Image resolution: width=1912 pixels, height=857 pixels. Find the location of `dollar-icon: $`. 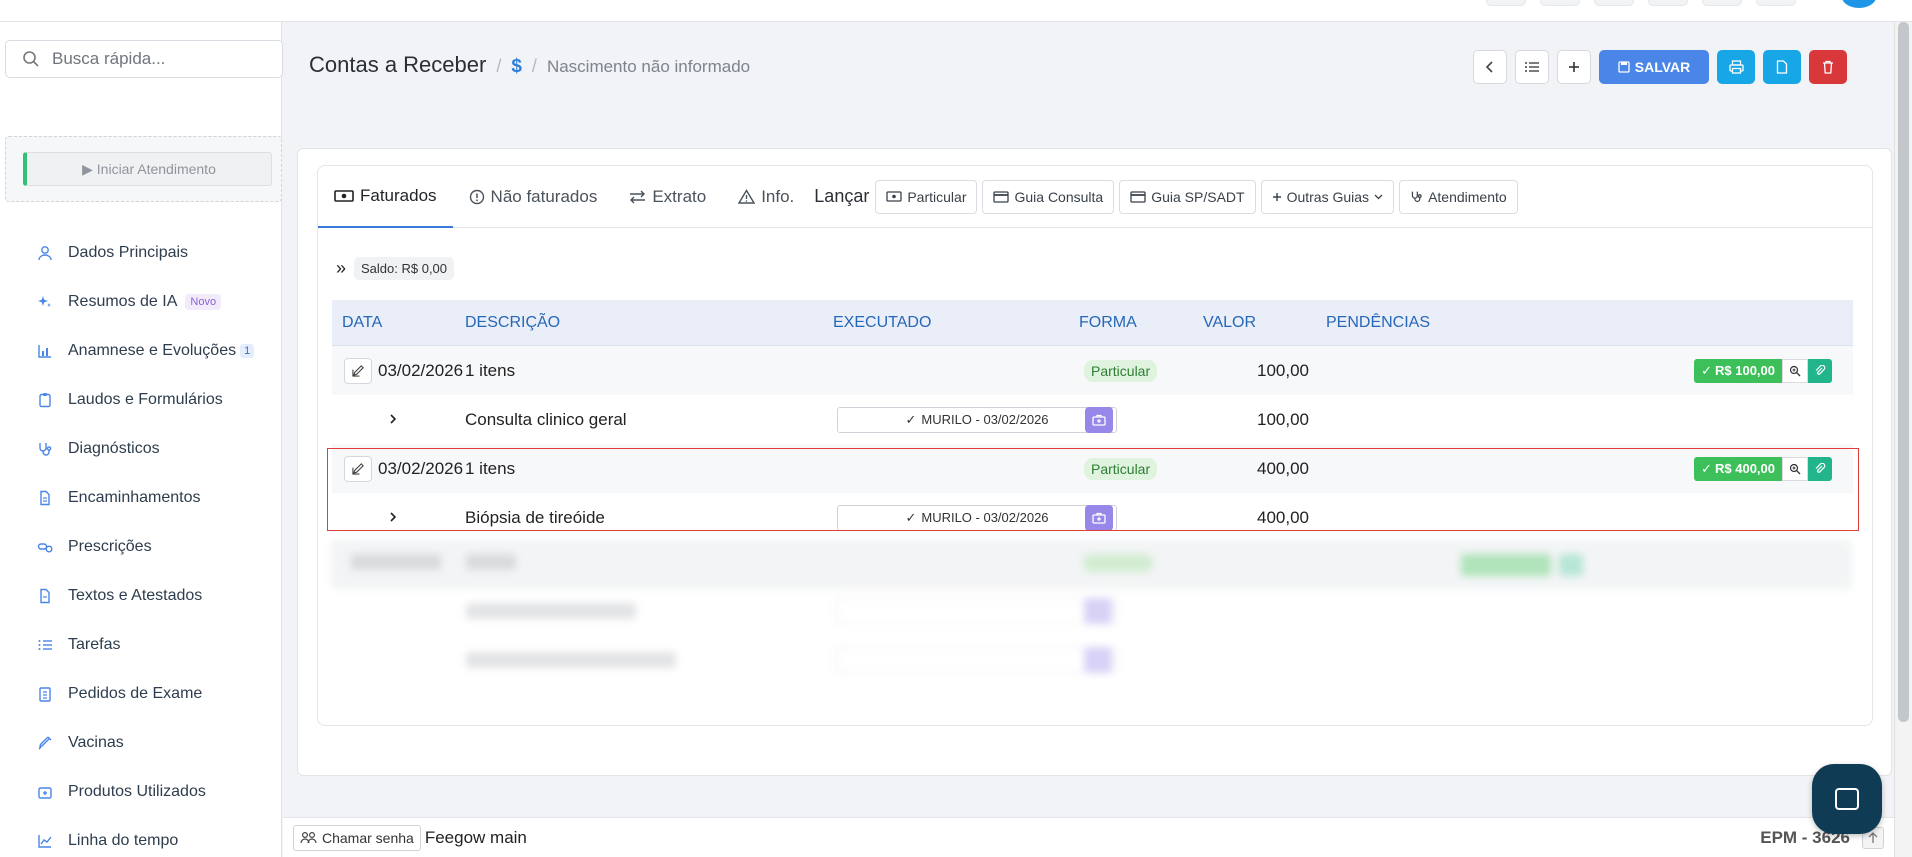

dollar-icon: $ is located at coordinates (516, 67).